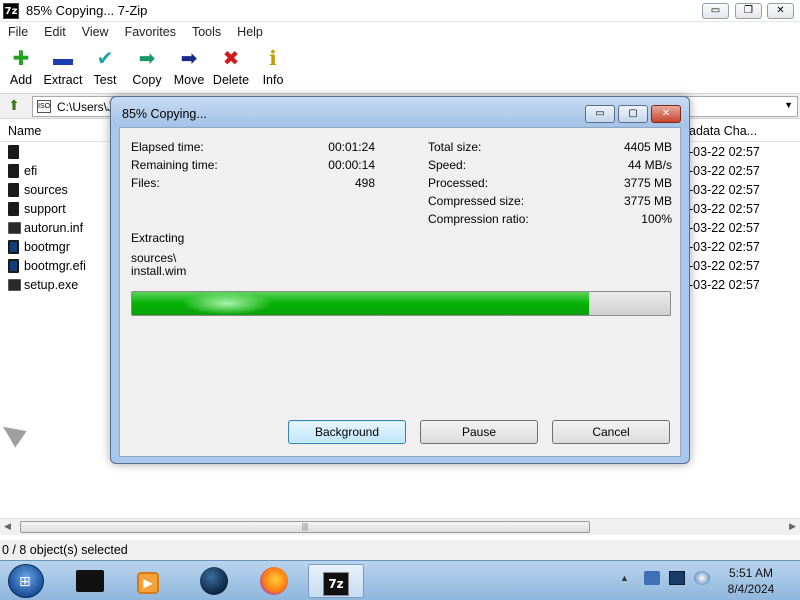 The image size is (800, 600). What do you see at coordinates (18, 32) in the screenshot?
I see `menu-file: File` at bounding box center [18, 32].